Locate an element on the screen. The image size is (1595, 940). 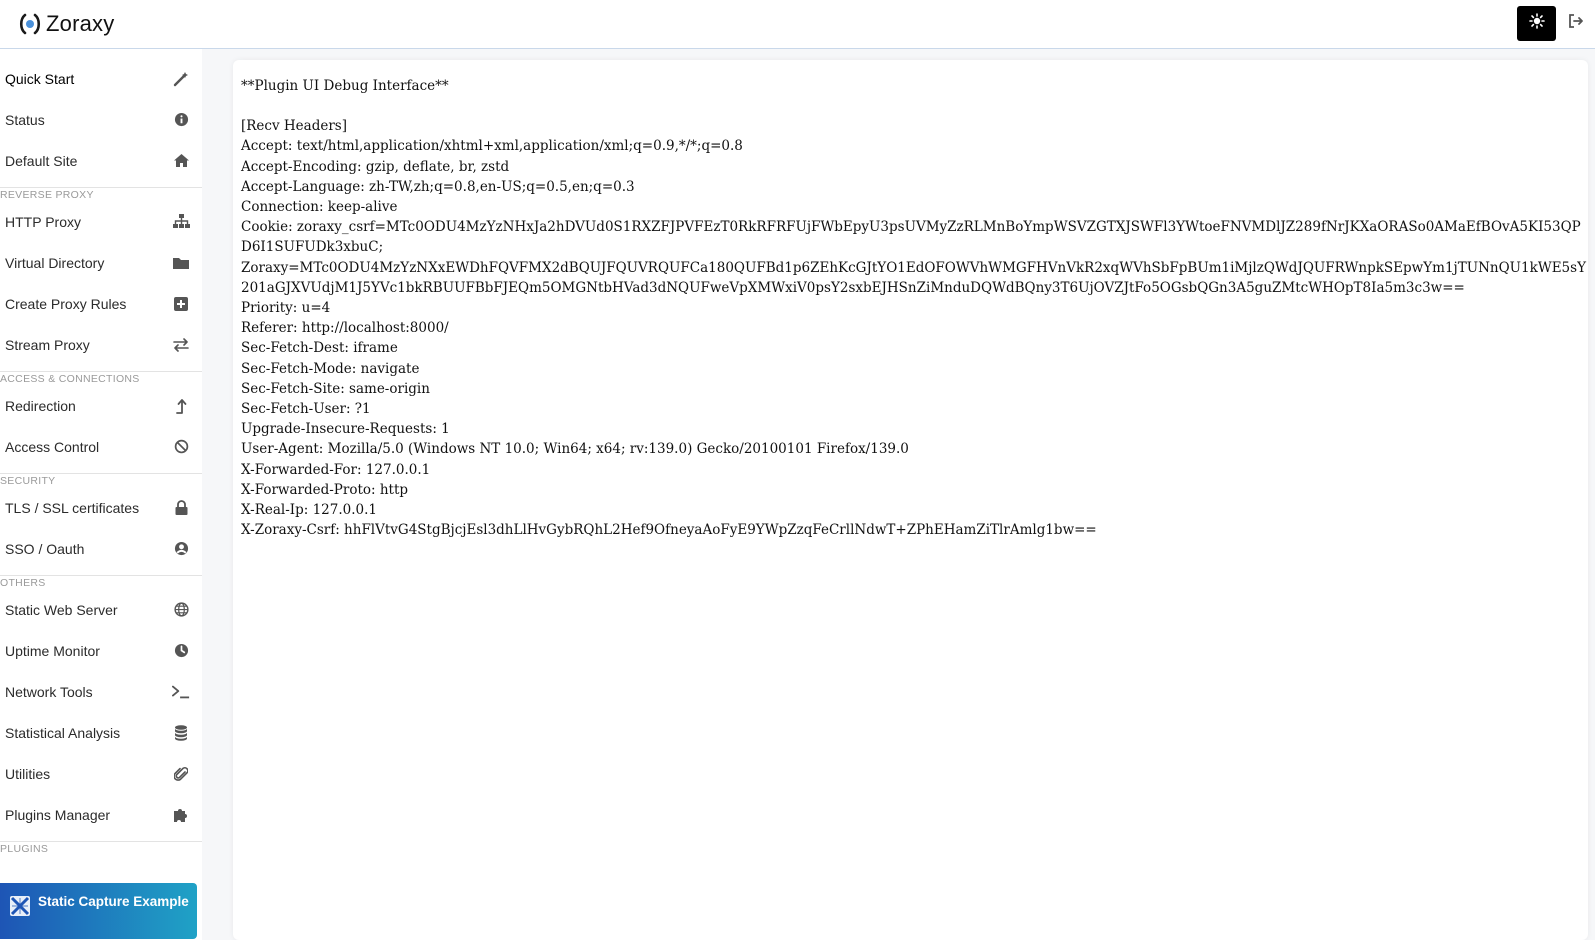
clock-icon is located at coordinates (181, 651).